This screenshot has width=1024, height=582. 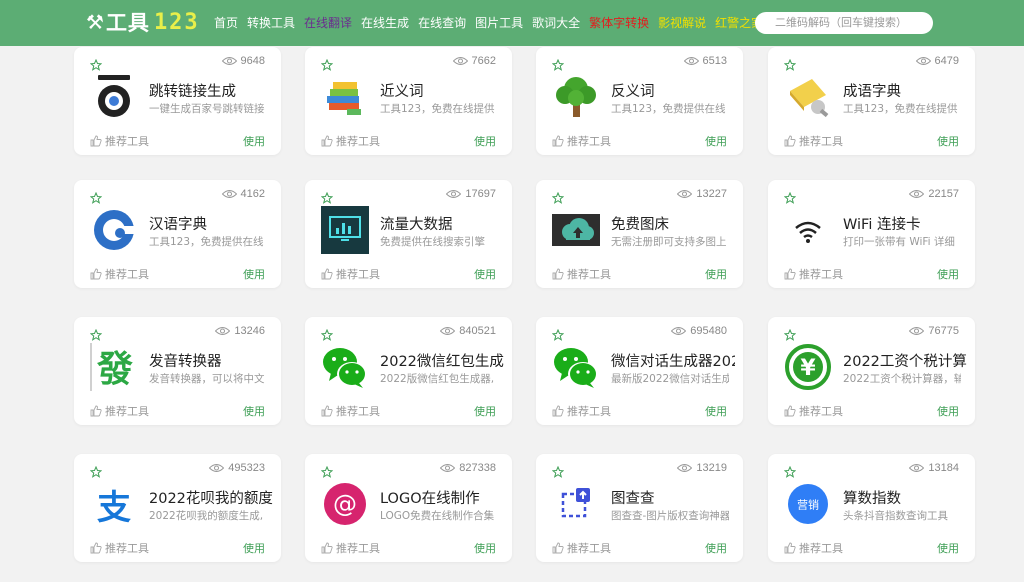 What do you see at coordinates (143, 22) in the screenshot?
I see `site-logo: ⚒ 工具 123` at bounding box center [143, 22].